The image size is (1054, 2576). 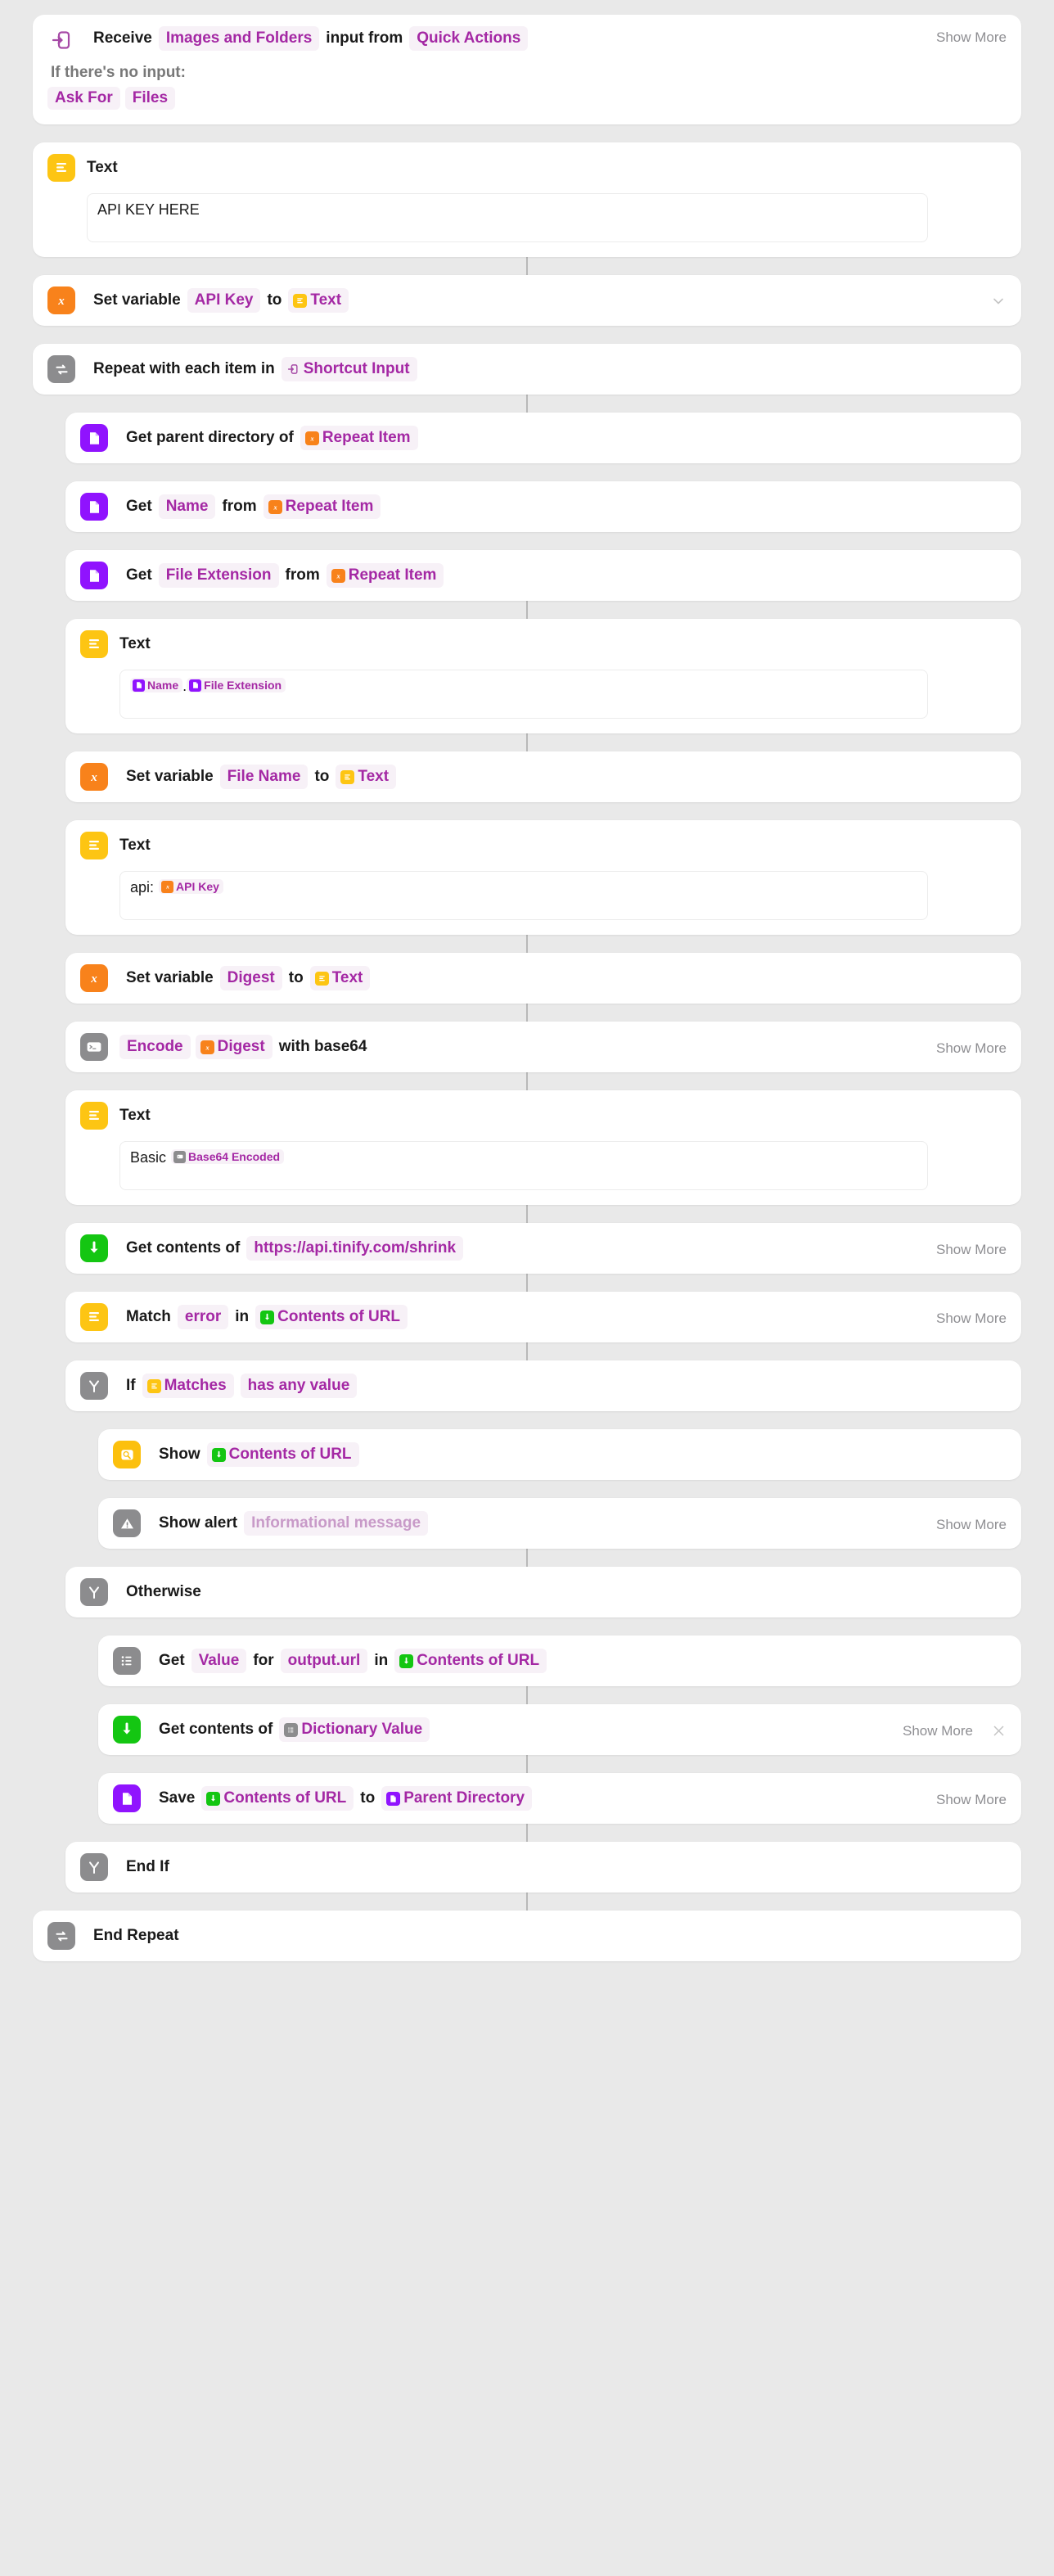 What do you see at coordinates (999, 1730) in the screenshot?
I see `close-icon` at bounding box center [999, 1730].